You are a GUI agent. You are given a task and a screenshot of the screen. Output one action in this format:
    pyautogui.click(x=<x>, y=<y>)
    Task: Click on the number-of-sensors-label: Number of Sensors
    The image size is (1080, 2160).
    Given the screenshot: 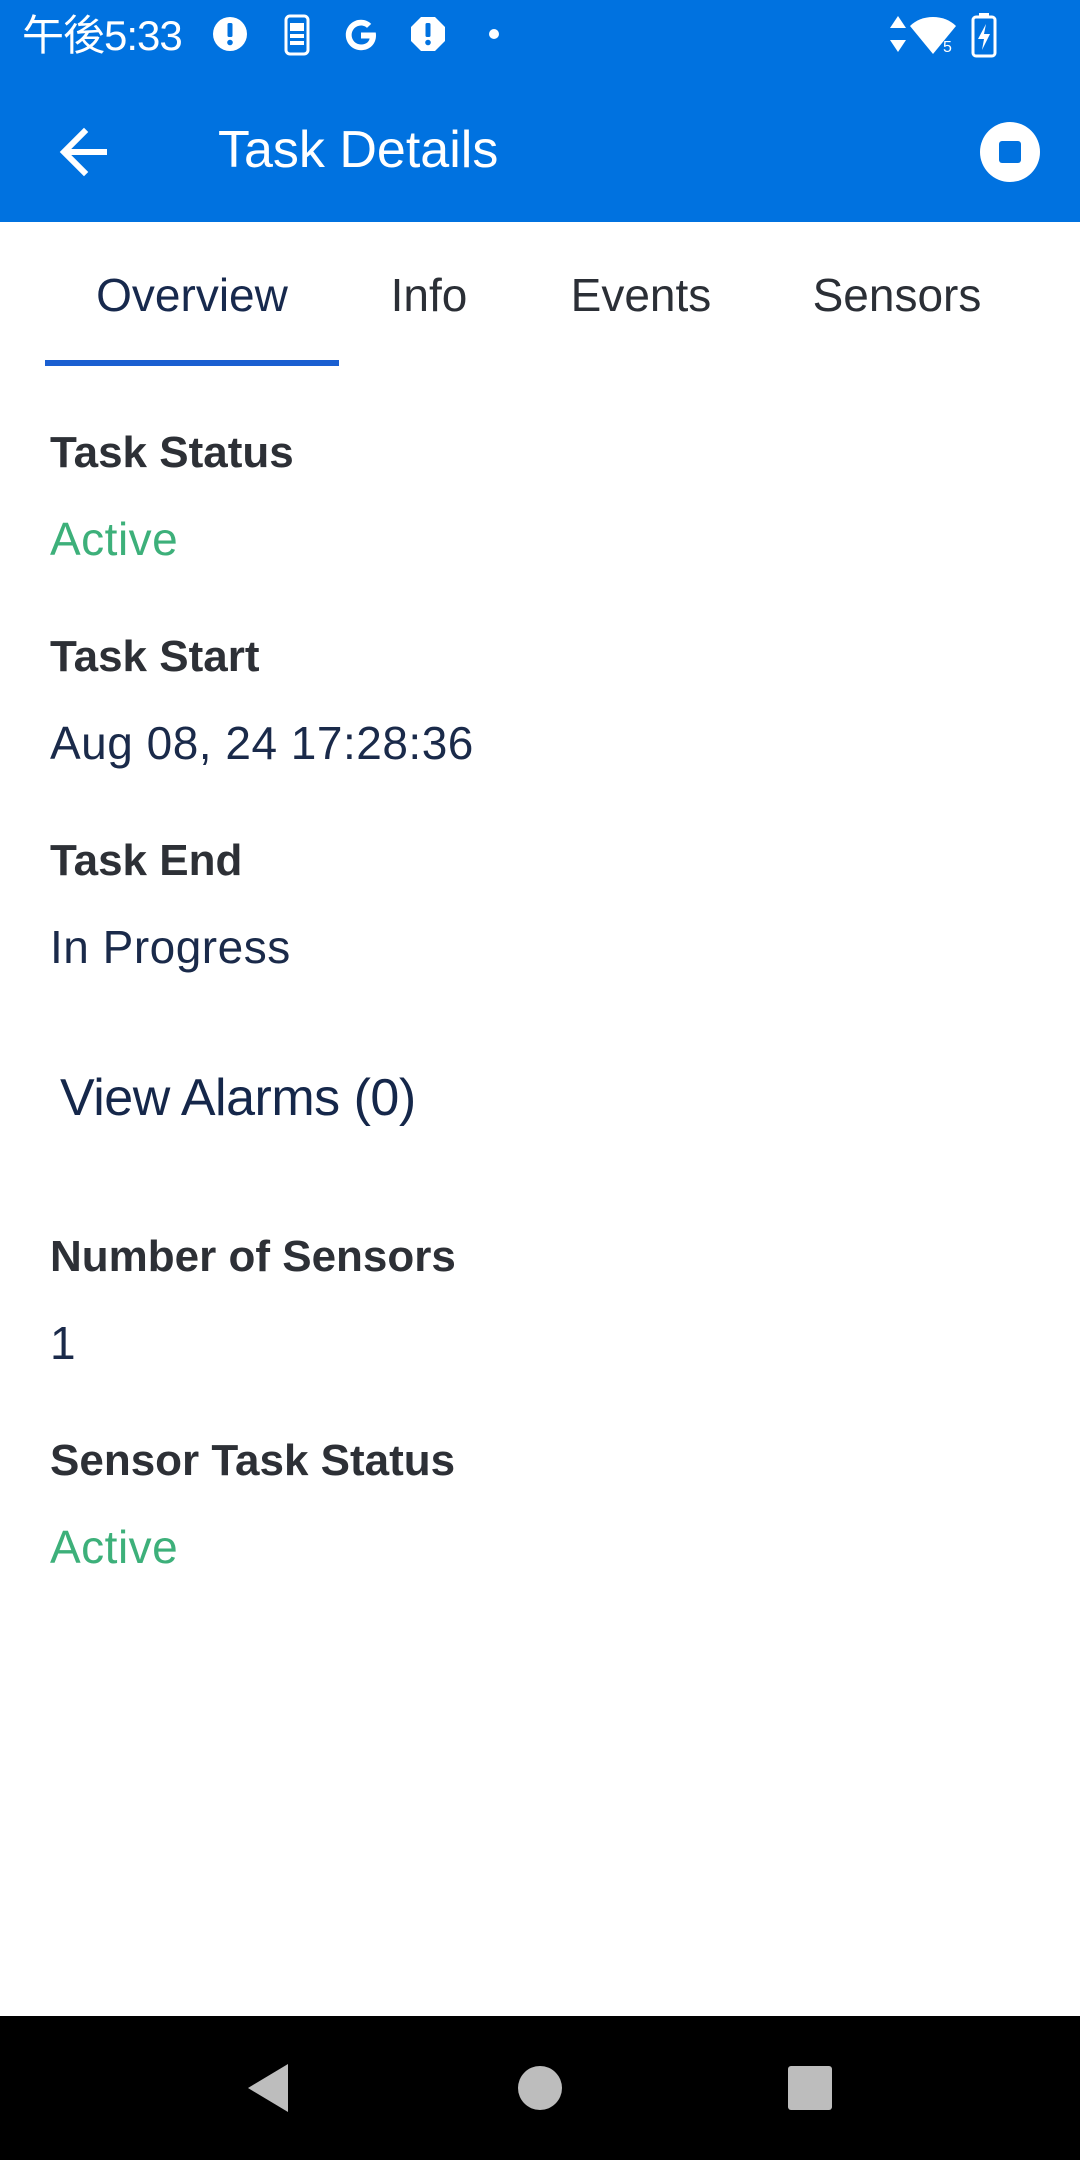 What is the action you would take?
    pyautogui.click(x=253, y=1256)
    